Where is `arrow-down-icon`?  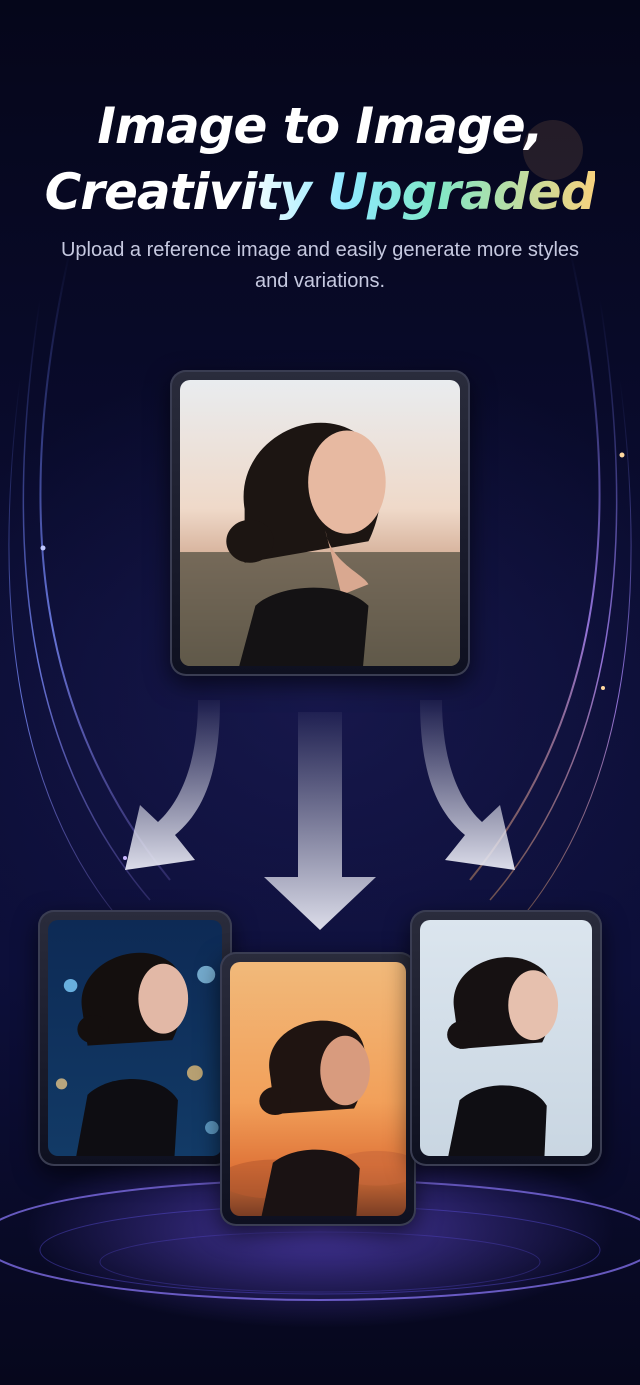
arrow-down-icon is located at coordinates (320, 821).